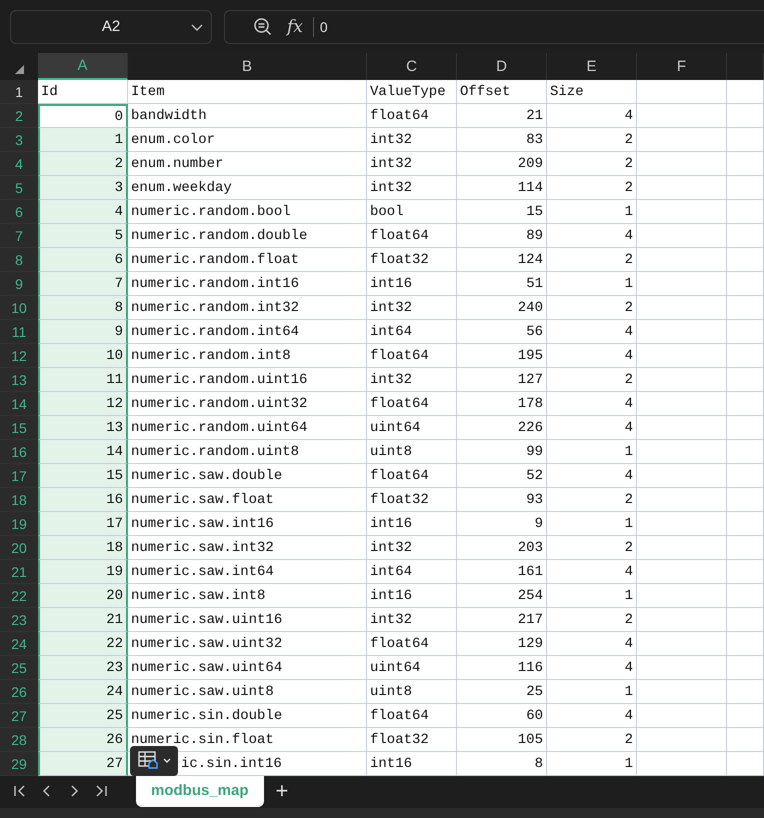 Image resolution: width=764 pixels, height=818 pixels. I want to click on formula-bar: fx 0, so click(494, 27).